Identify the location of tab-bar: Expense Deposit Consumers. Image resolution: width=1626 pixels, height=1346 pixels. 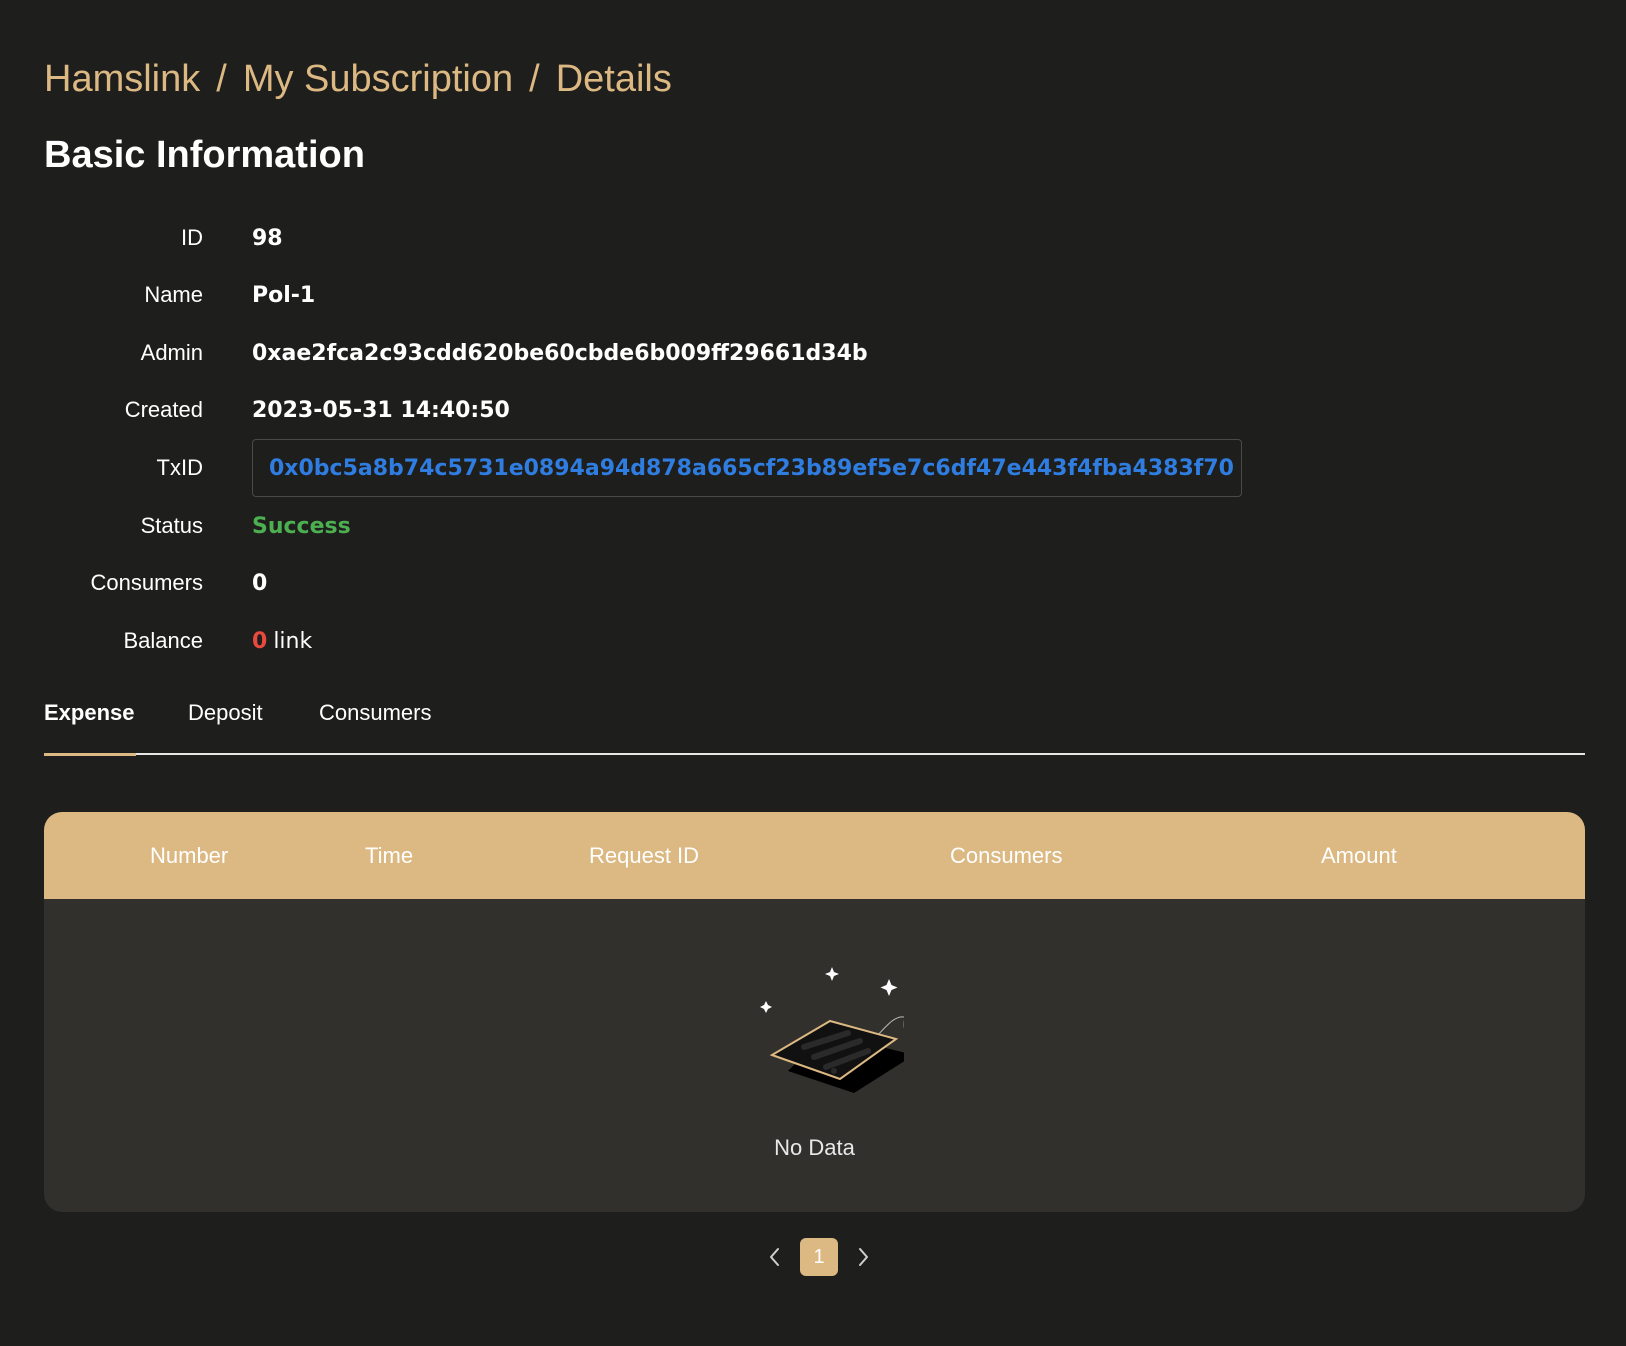
(814, 728).